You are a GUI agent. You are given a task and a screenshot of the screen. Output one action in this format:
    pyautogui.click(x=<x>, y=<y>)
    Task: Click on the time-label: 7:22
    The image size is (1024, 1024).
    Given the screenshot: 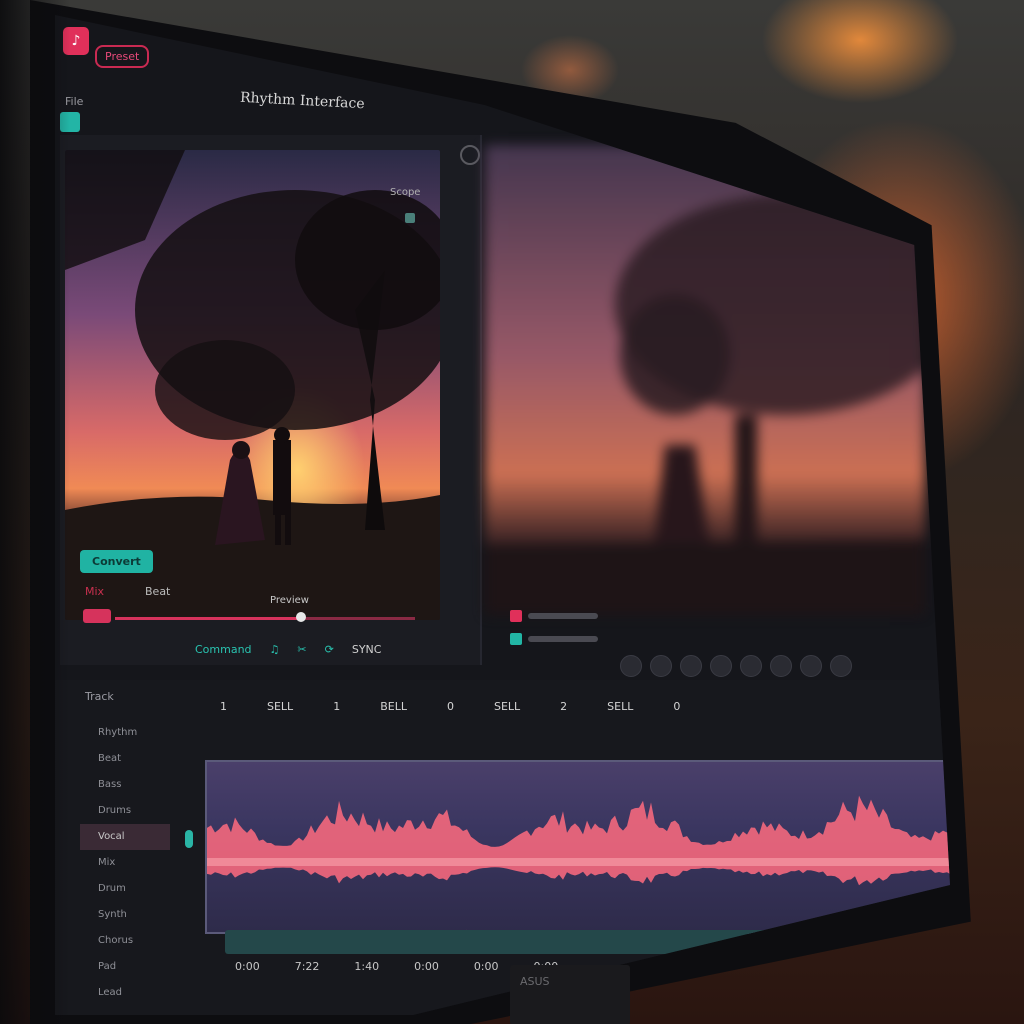 What is the action you would take?
    pyautogui.click(x=307, y=966)
    